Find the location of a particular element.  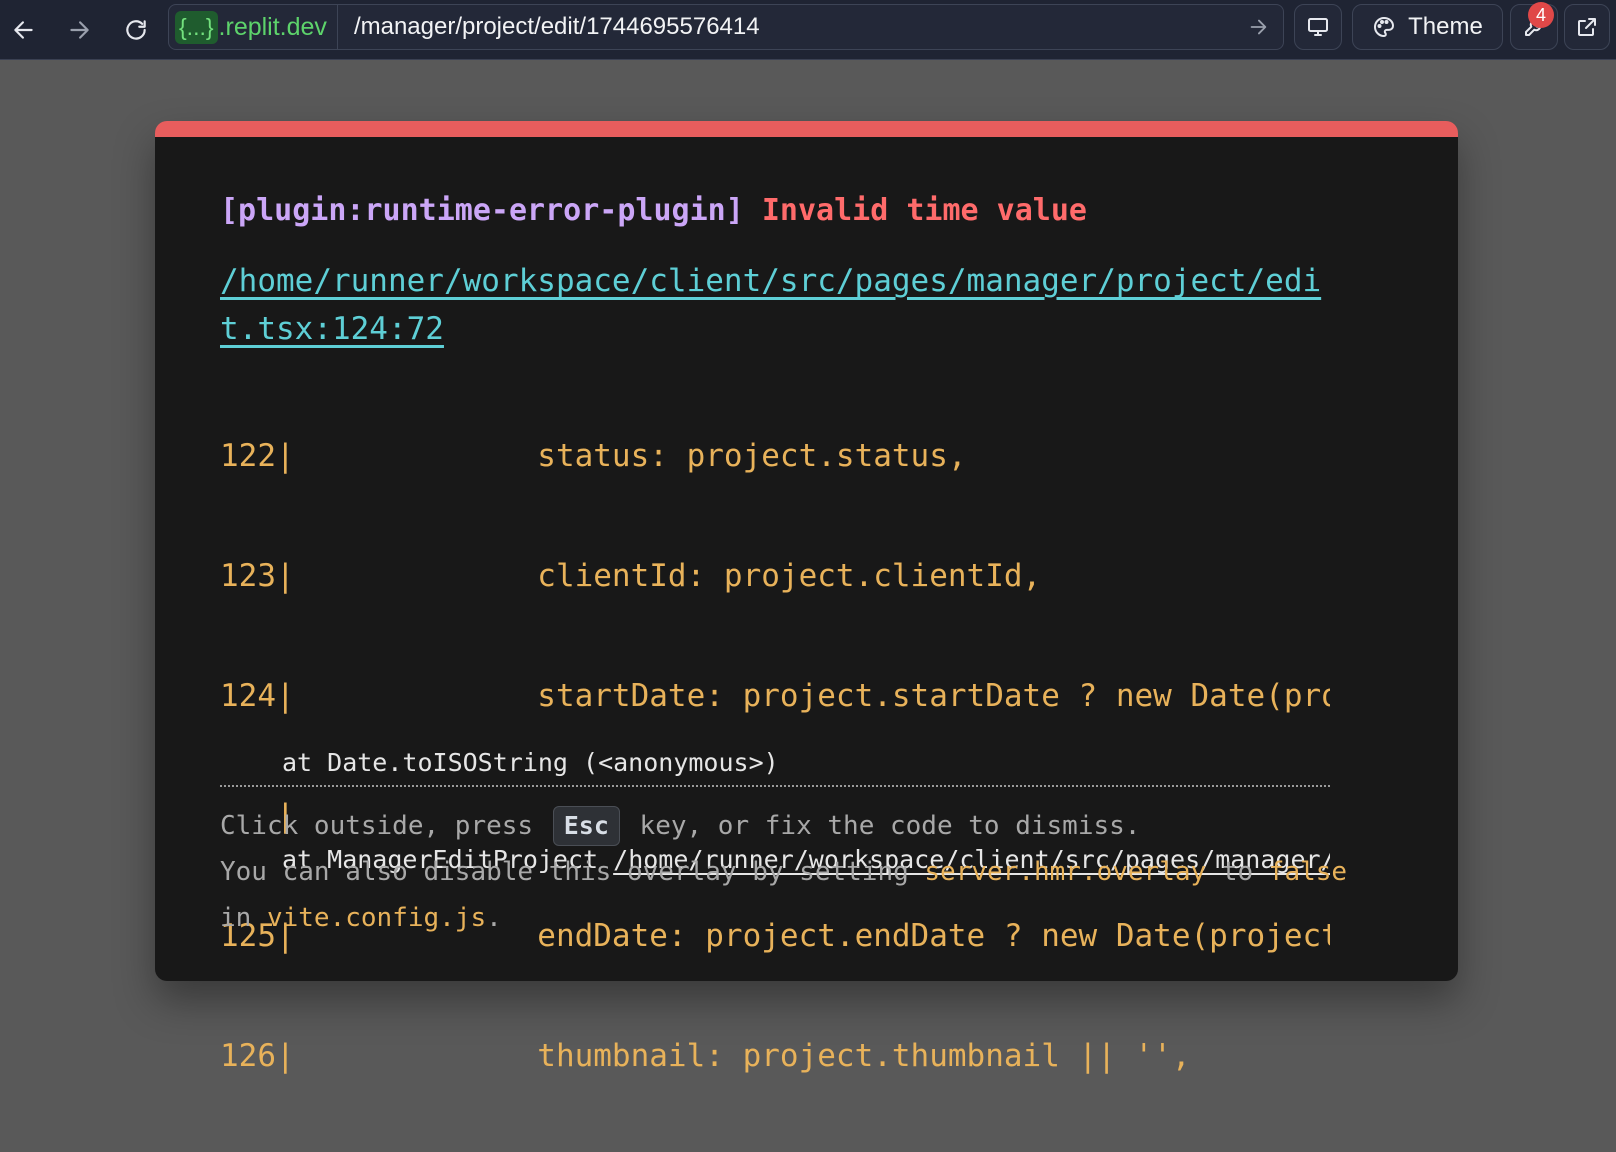

open-external-button is located at coordinates (1587, 27).